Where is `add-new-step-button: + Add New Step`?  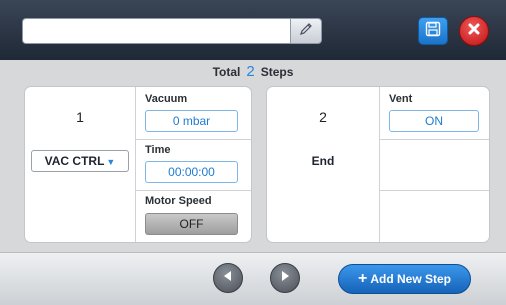
add-new-step-button: + Add New Step is located at coordinates (404, 279).